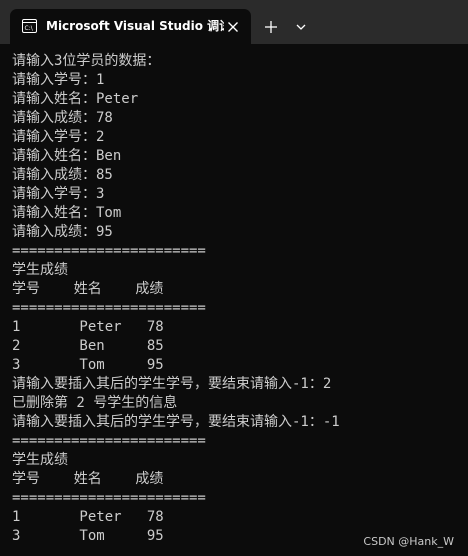 The image size is (468, 556). Describe the element at coordinates (408, 541) in the screenshot. I see `watermark: CSDN @Hank_W` at that location.